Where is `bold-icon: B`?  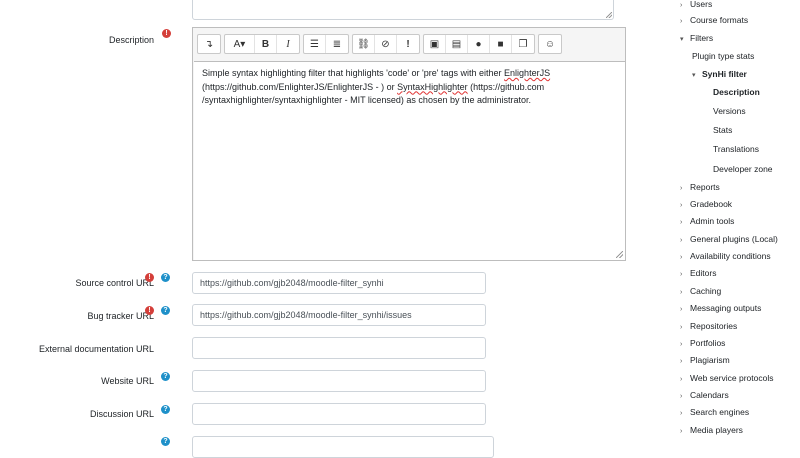
bold-icon: B is located at coordinates (266, 44).